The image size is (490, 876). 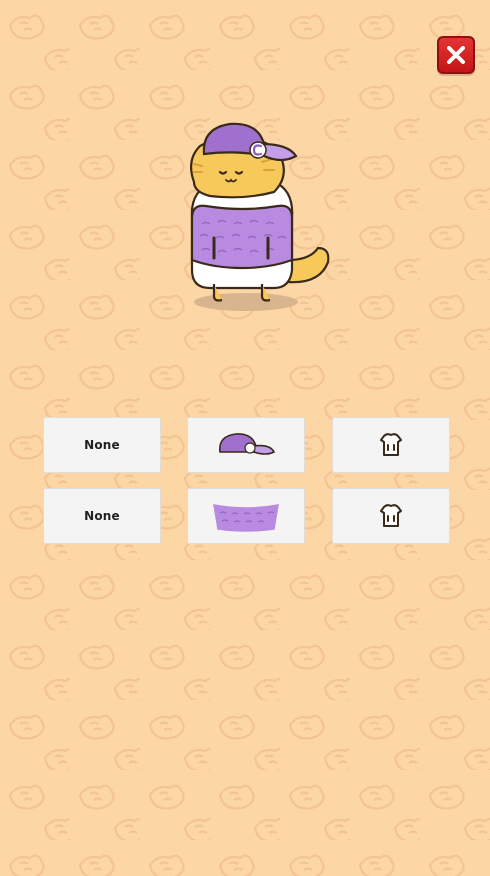 What do you see at coordinates (242, 237) in the screenshot?
I see `cat-shirt` at bounding box center [242, 237].